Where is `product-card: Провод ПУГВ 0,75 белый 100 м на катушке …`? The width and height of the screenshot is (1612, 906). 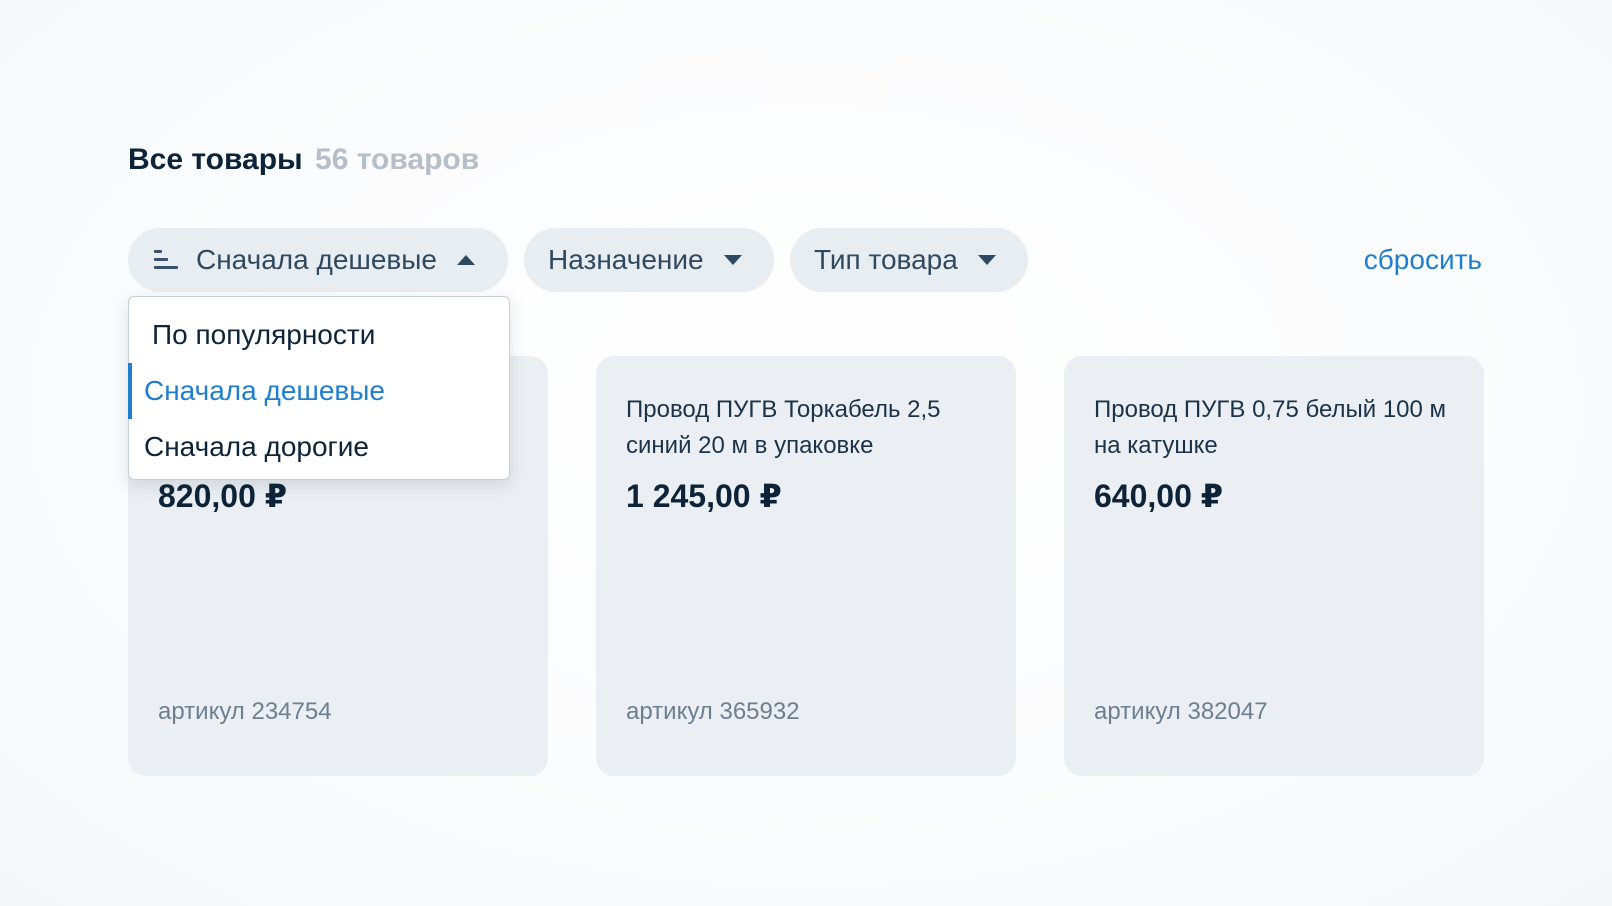 product-card: Провод ПУГВ 0,75 белый 100 м на катушке … is located at coordinates (1274, 566).